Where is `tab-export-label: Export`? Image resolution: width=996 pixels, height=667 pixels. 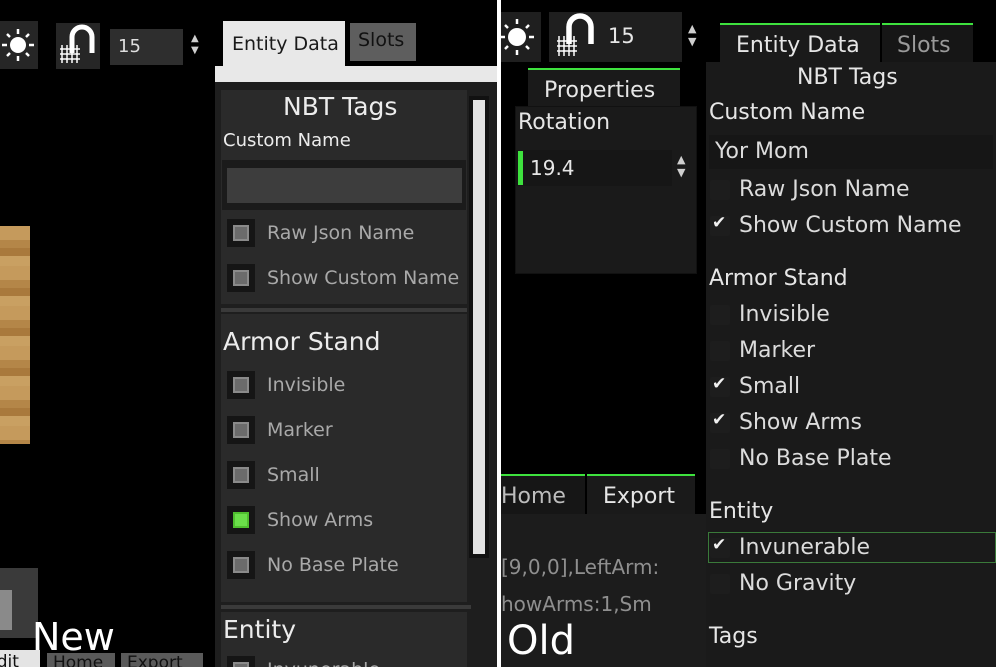
tab-export-label: Export is located at coordinates (639, 496).